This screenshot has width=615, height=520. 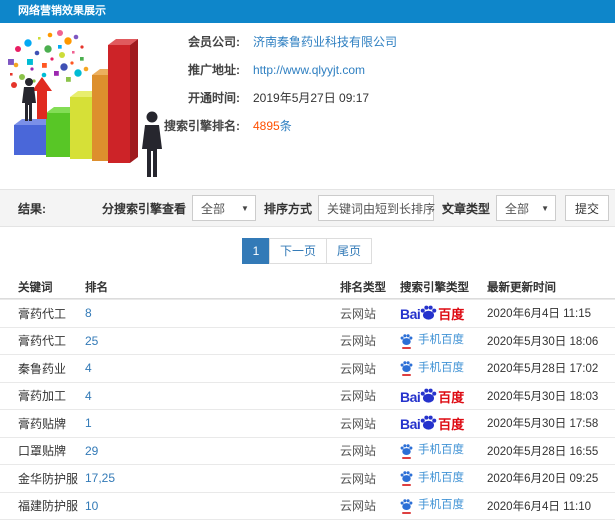 I want to click on table-row: 膏药代工 8 云网站 Bai 百度 2020年6月4日 11:15, so click(x=307, y=313).